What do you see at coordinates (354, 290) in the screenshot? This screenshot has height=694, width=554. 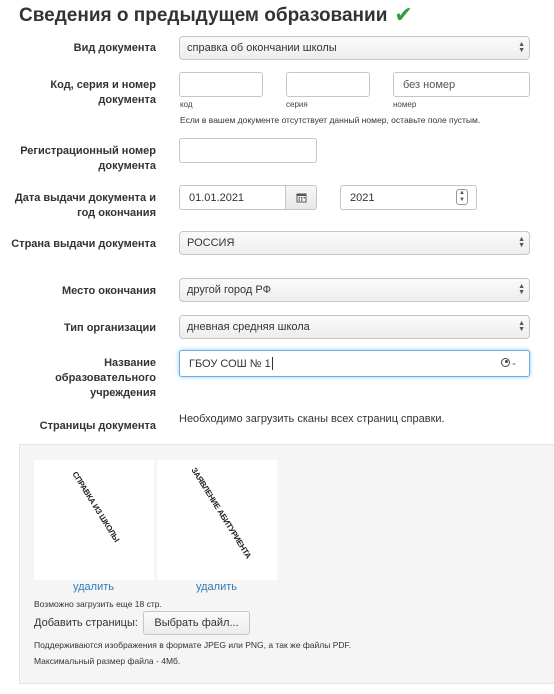 I see `place-select: другой город РФ ▲ ▼` at bounding box center [354, 290].